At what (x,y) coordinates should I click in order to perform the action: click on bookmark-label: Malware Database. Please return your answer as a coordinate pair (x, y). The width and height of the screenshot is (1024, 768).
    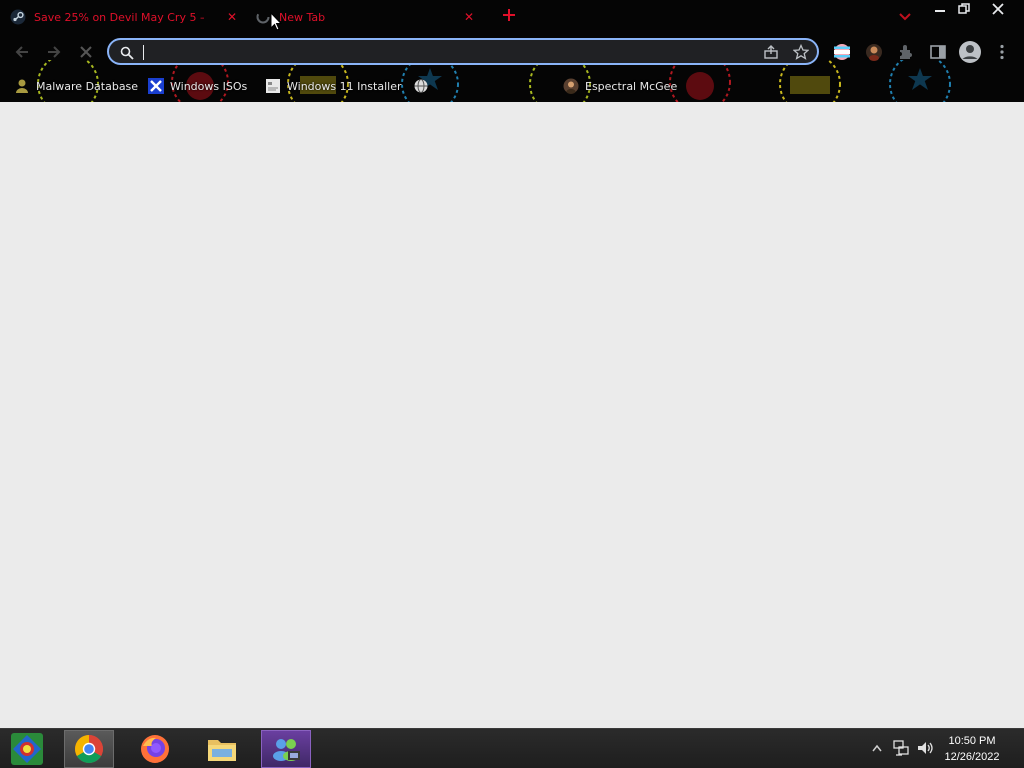
    Looking at the image, I should click on (87, 86).